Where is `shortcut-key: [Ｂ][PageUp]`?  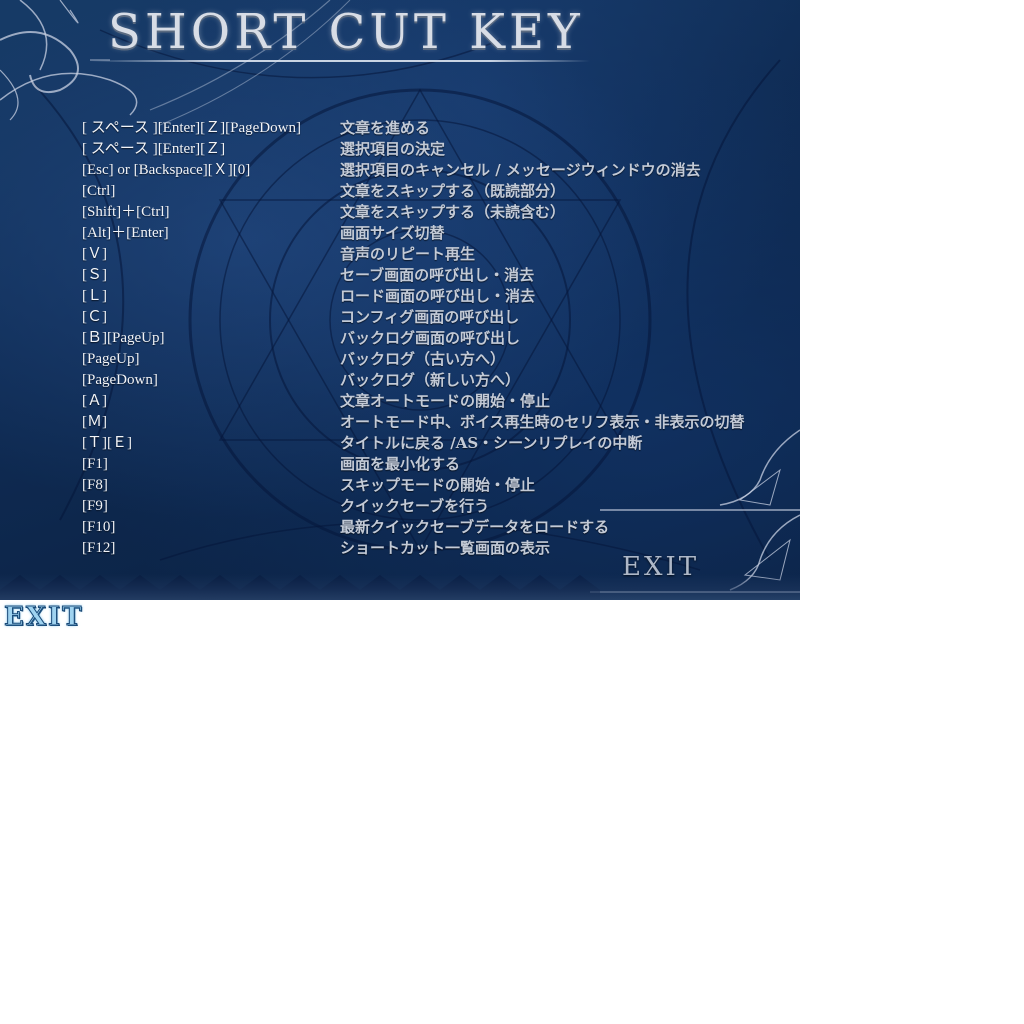 shortcut-key: [Ｂ][PageUp] is located at coordinates (123, 338).